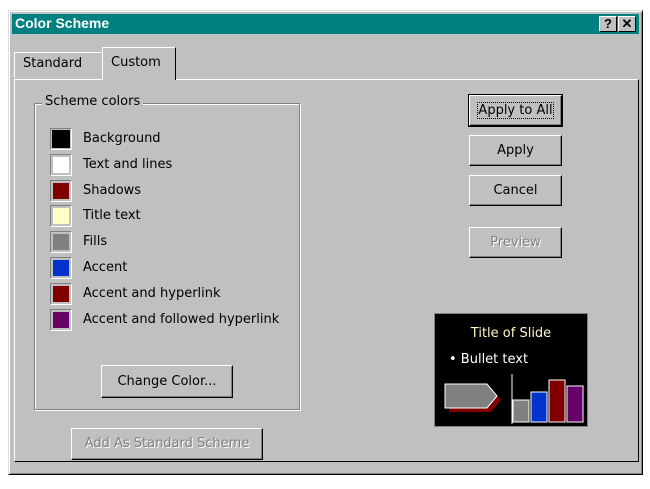 The height and width of the screenshot is (489, 650). Describe the element at coordinates (112, 216) in the screenshot. I see `scheme-color-label: Title text` at that location.